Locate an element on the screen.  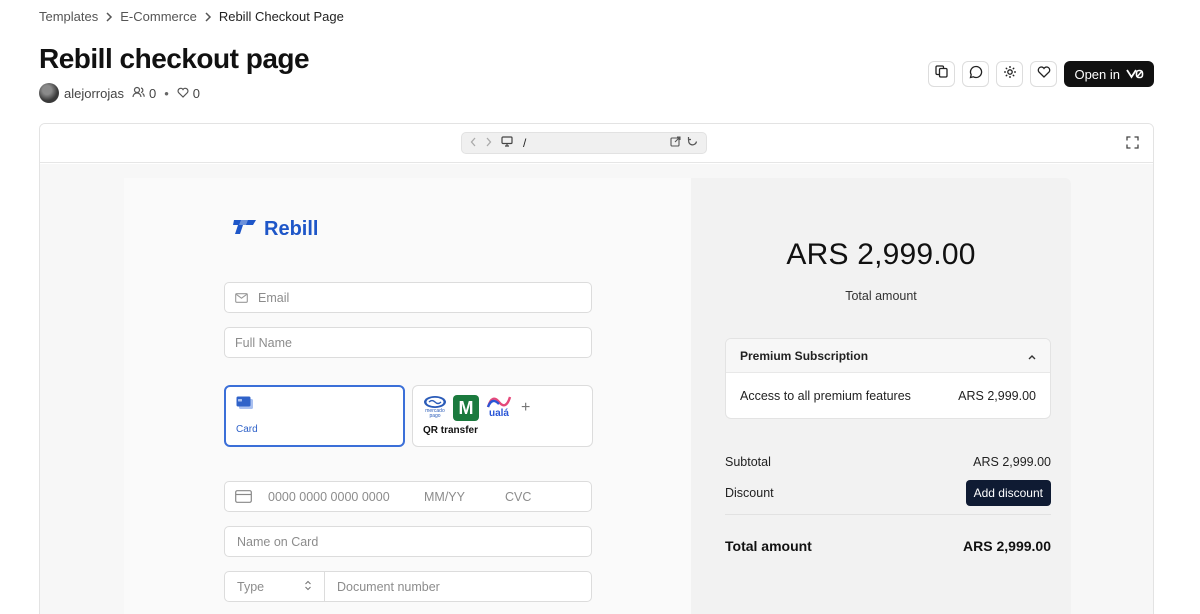
copy-icon is located at coordinates (942, 74).